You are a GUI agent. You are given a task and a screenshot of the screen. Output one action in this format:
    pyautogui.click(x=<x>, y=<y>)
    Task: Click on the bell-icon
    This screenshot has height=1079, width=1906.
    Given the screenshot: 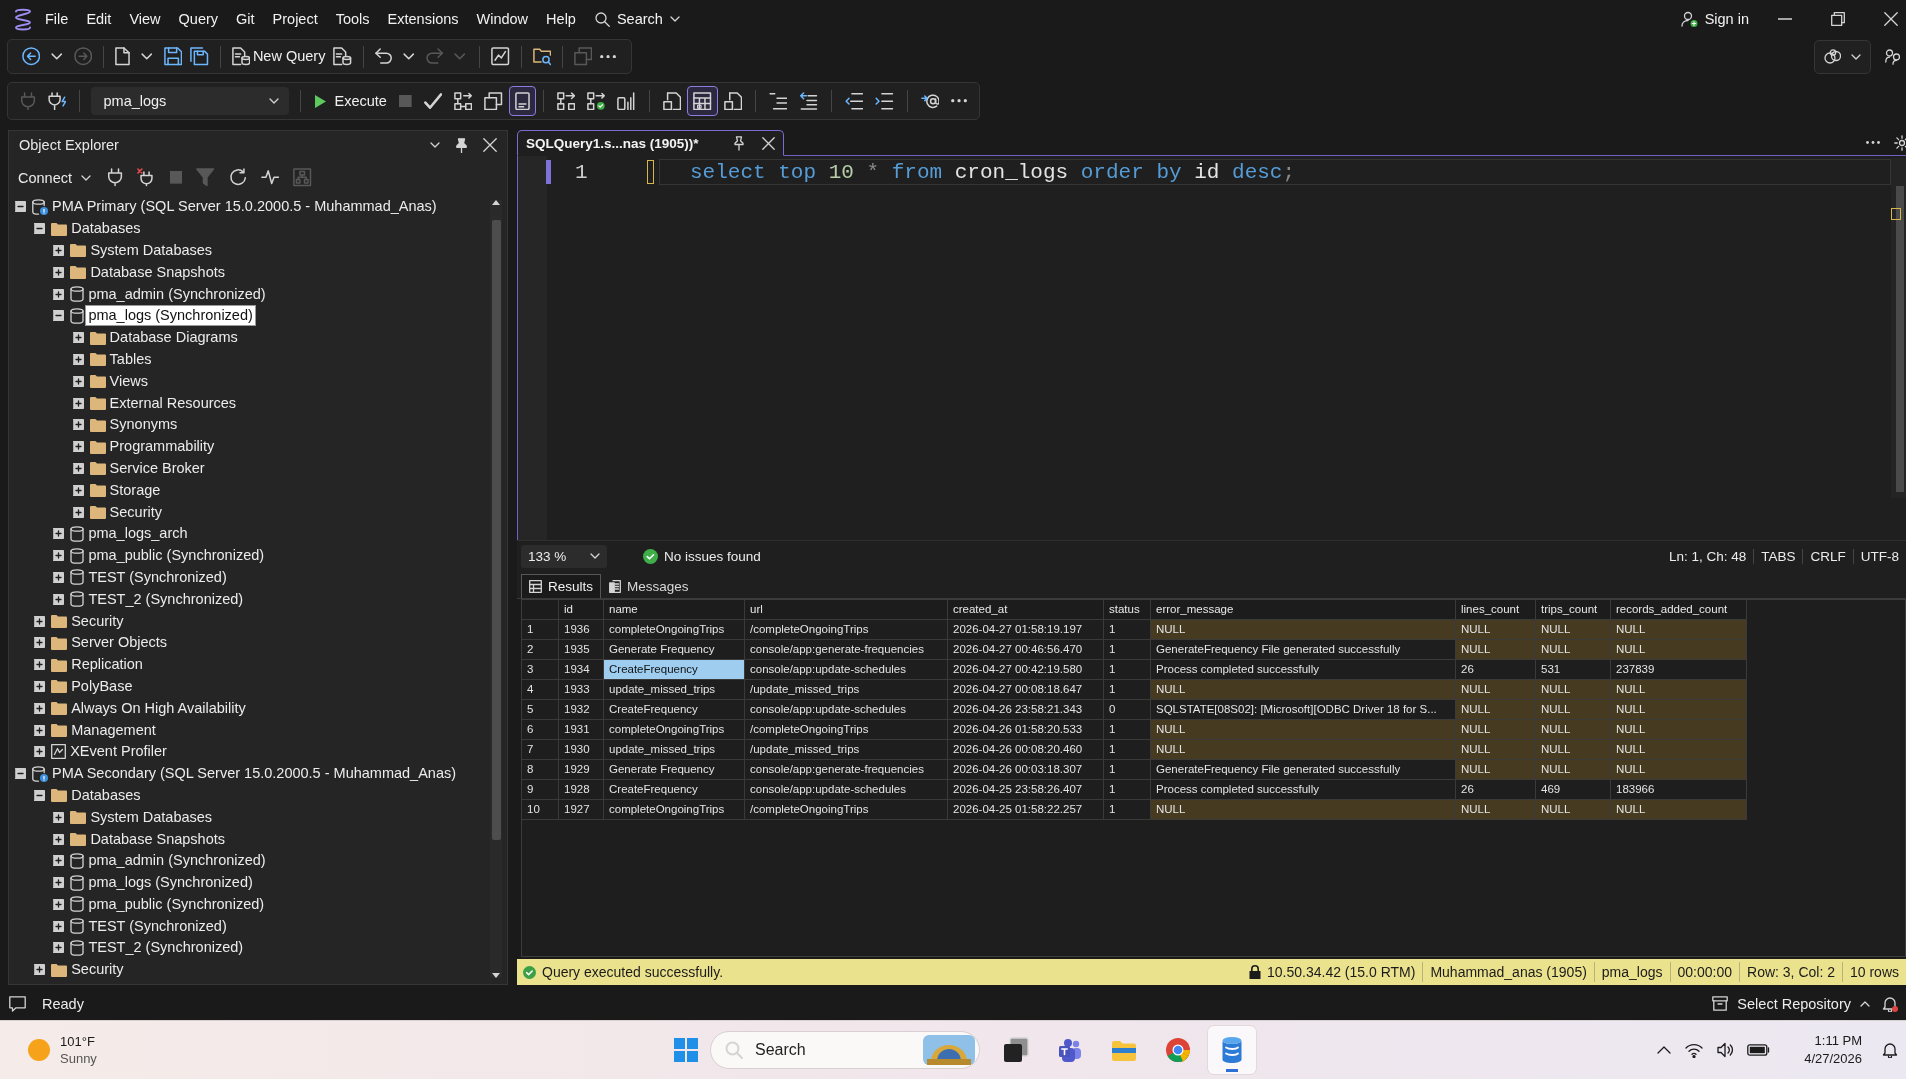 What is the action you would take?
    pyautogui.click(x=1890, y=1050)
    